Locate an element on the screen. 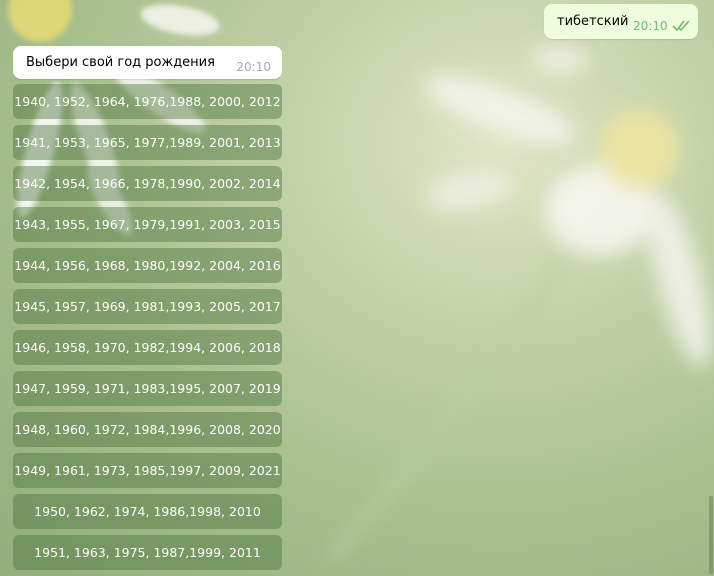 The width and height of the screenshot is (714, 576). double-check-icon is located at coordinates (681, 26).